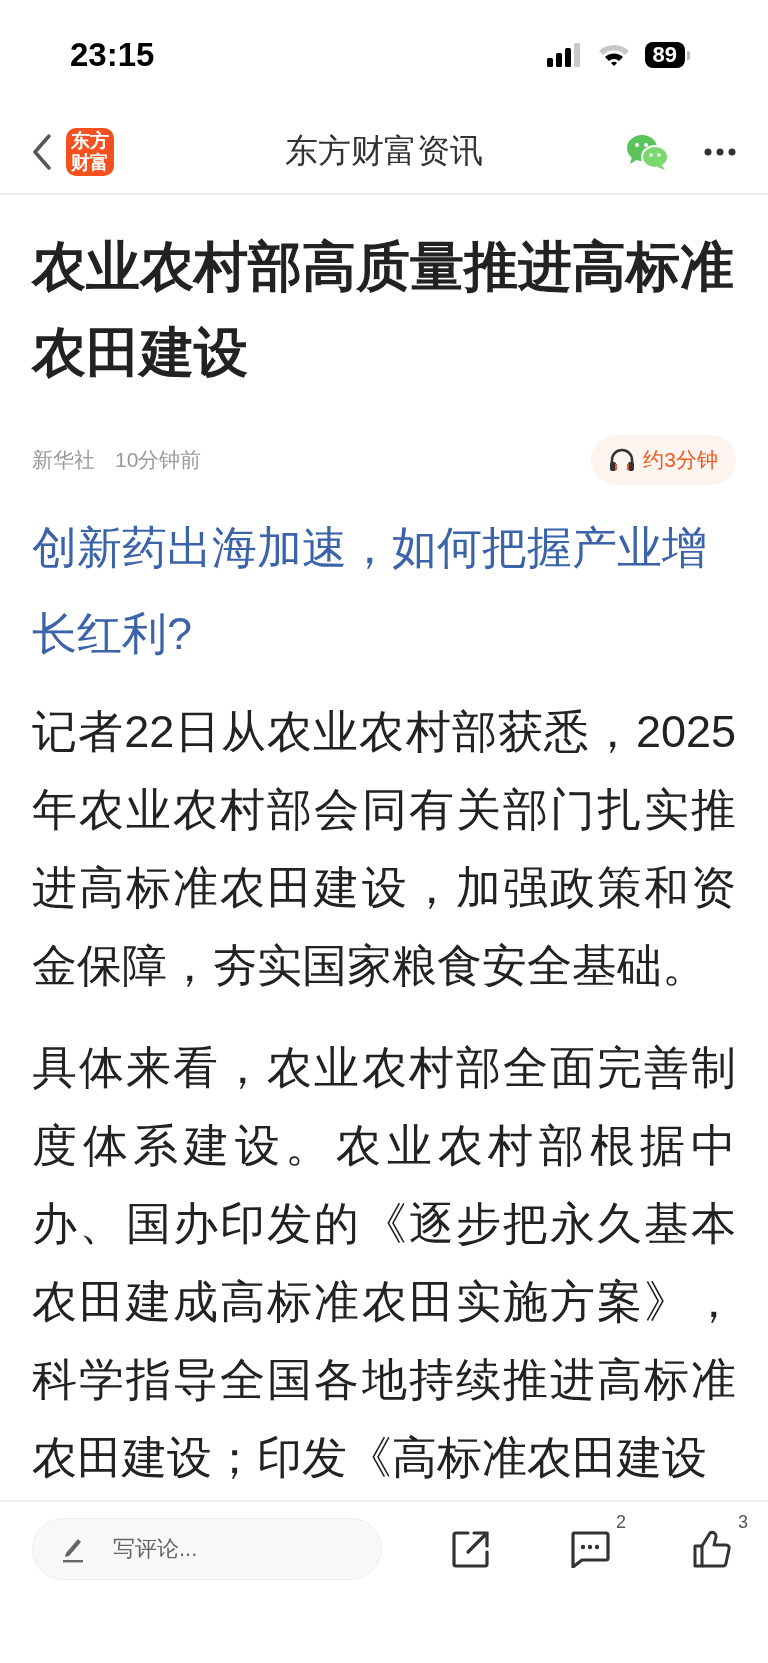  I want to click on listen-button: 约3分钟, so click(663, 460).